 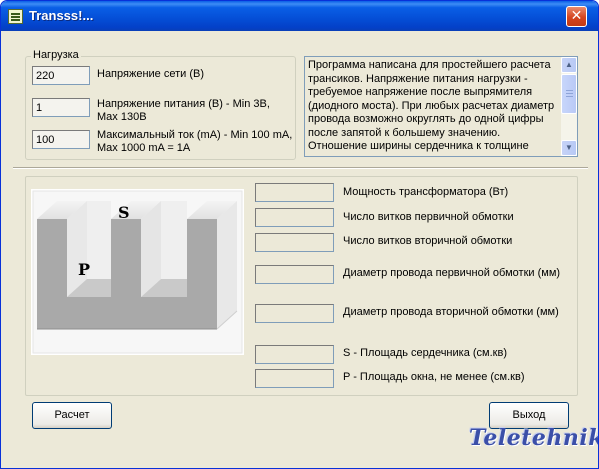 What do you see at coordinates (294, 274) in the screenshot?
I see `result-primary-wire-field` at bounding box center [294, 274].